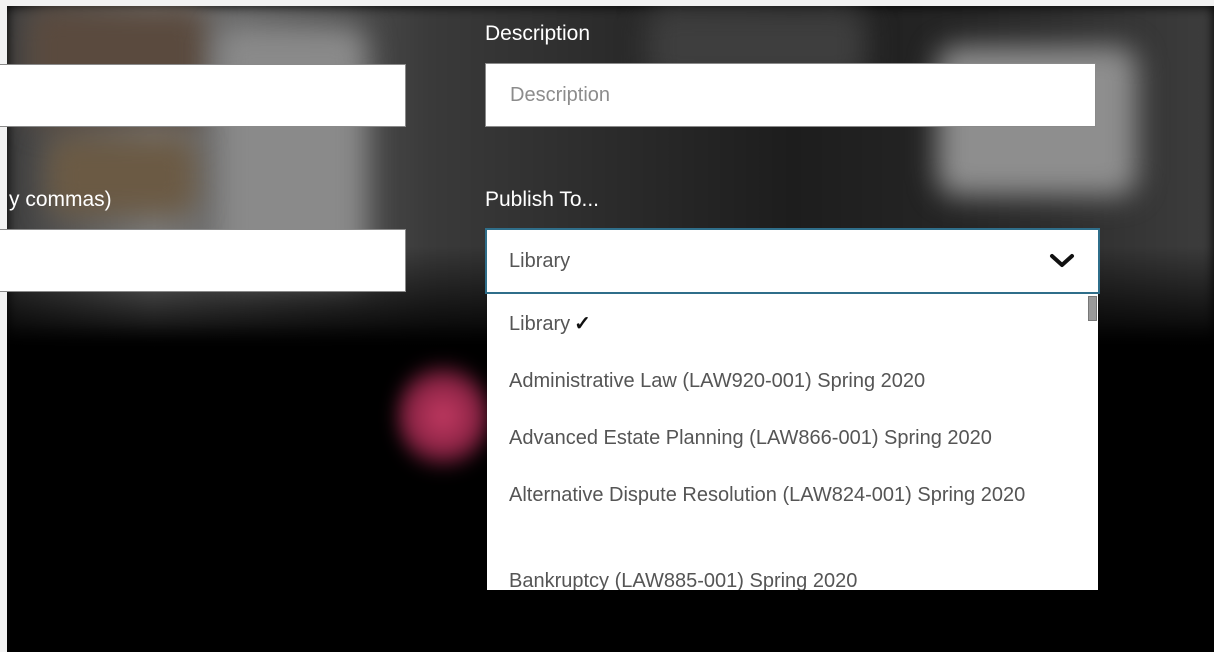 This screenshot has height=652, width=1214. Describe the element at coordinates (540, 260) in the screenshot. I see `publish-to-selected-value: Library` at that location.